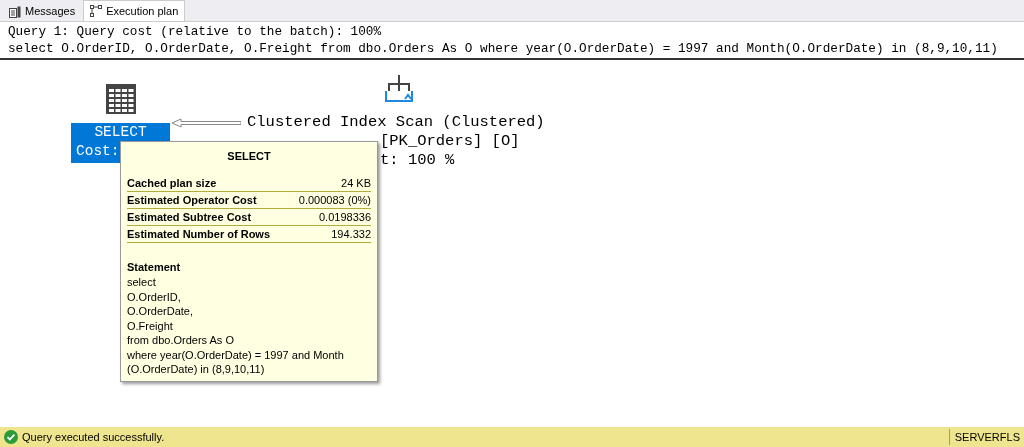  What do you see at coordinates (154, 267) in the screenshot?
I see `statement-label: Statement` at bounding box center [154, 267].